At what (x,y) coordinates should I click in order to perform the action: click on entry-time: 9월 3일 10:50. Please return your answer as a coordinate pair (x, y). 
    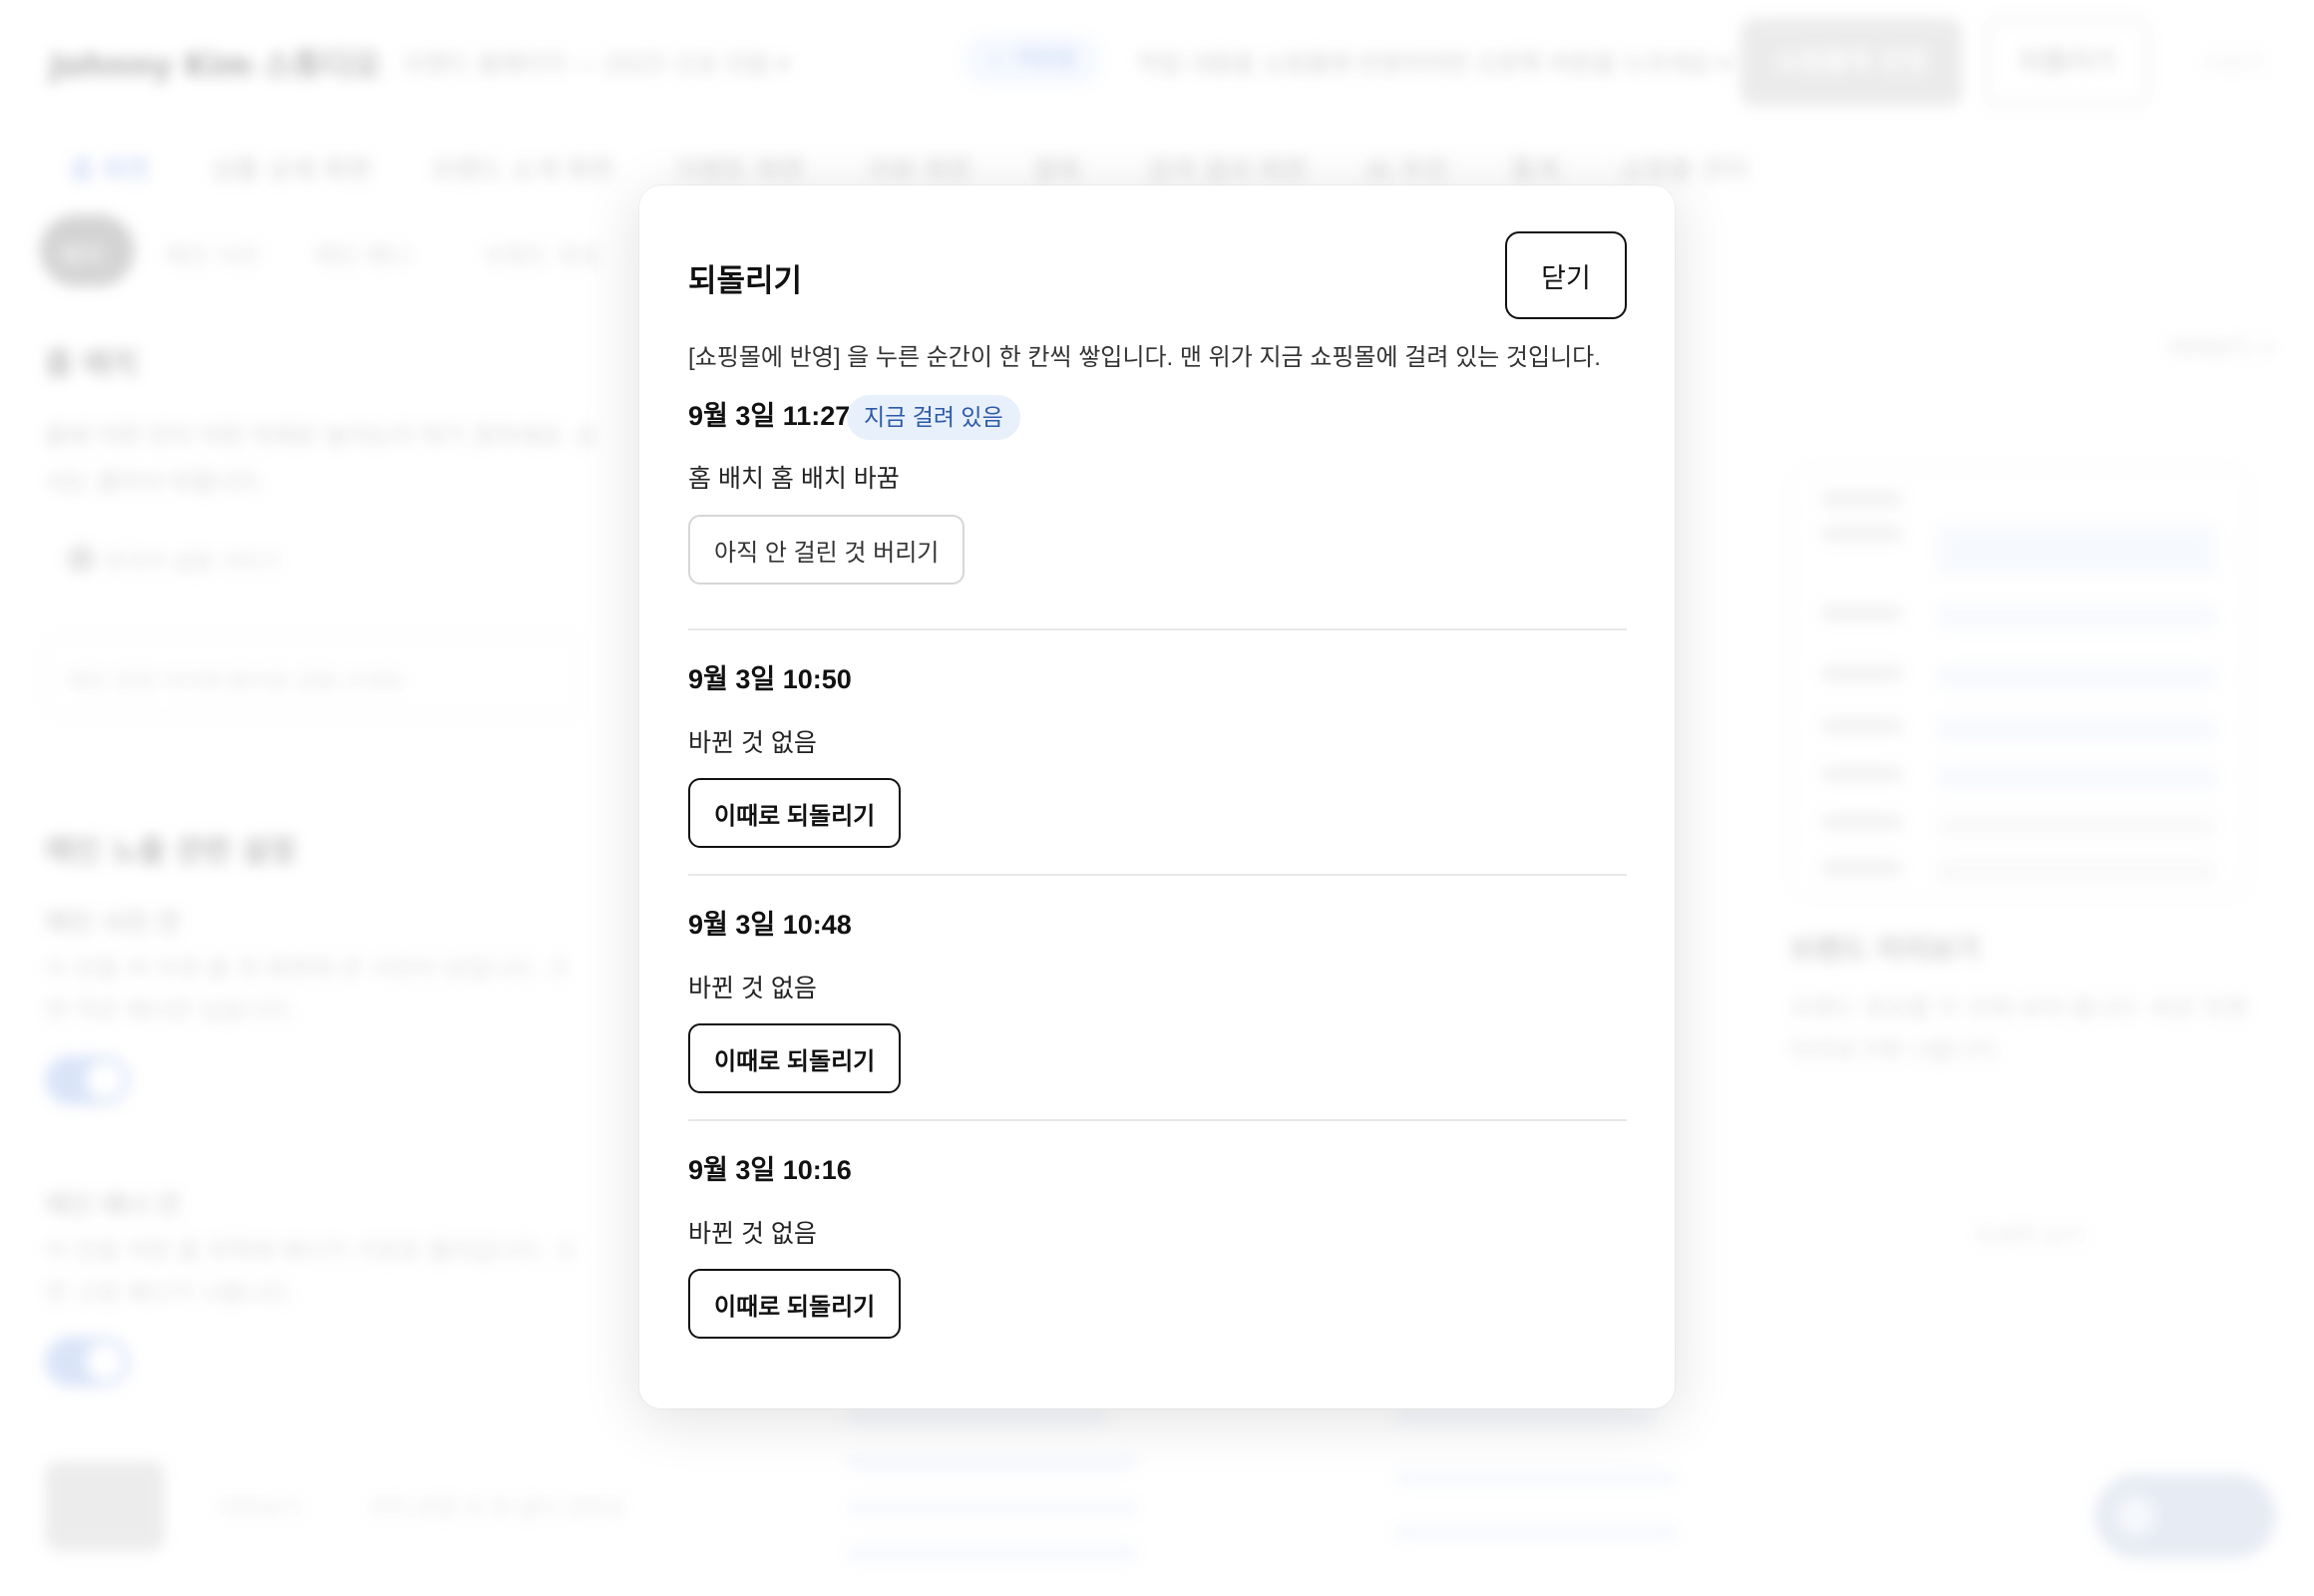
    Looking at the image, I should click on (770, 679).